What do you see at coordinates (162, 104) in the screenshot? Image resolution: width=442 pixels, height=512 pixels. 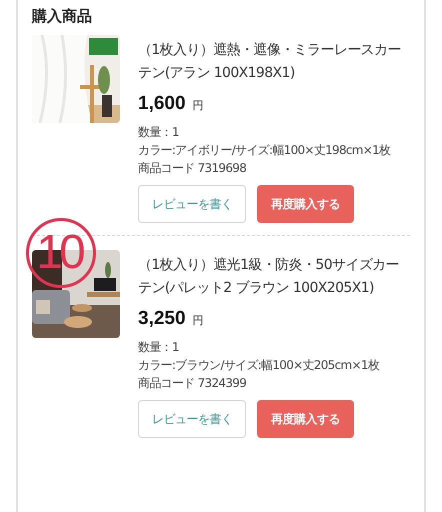 I see `price: 1,600` at bounding box center [162, 104].